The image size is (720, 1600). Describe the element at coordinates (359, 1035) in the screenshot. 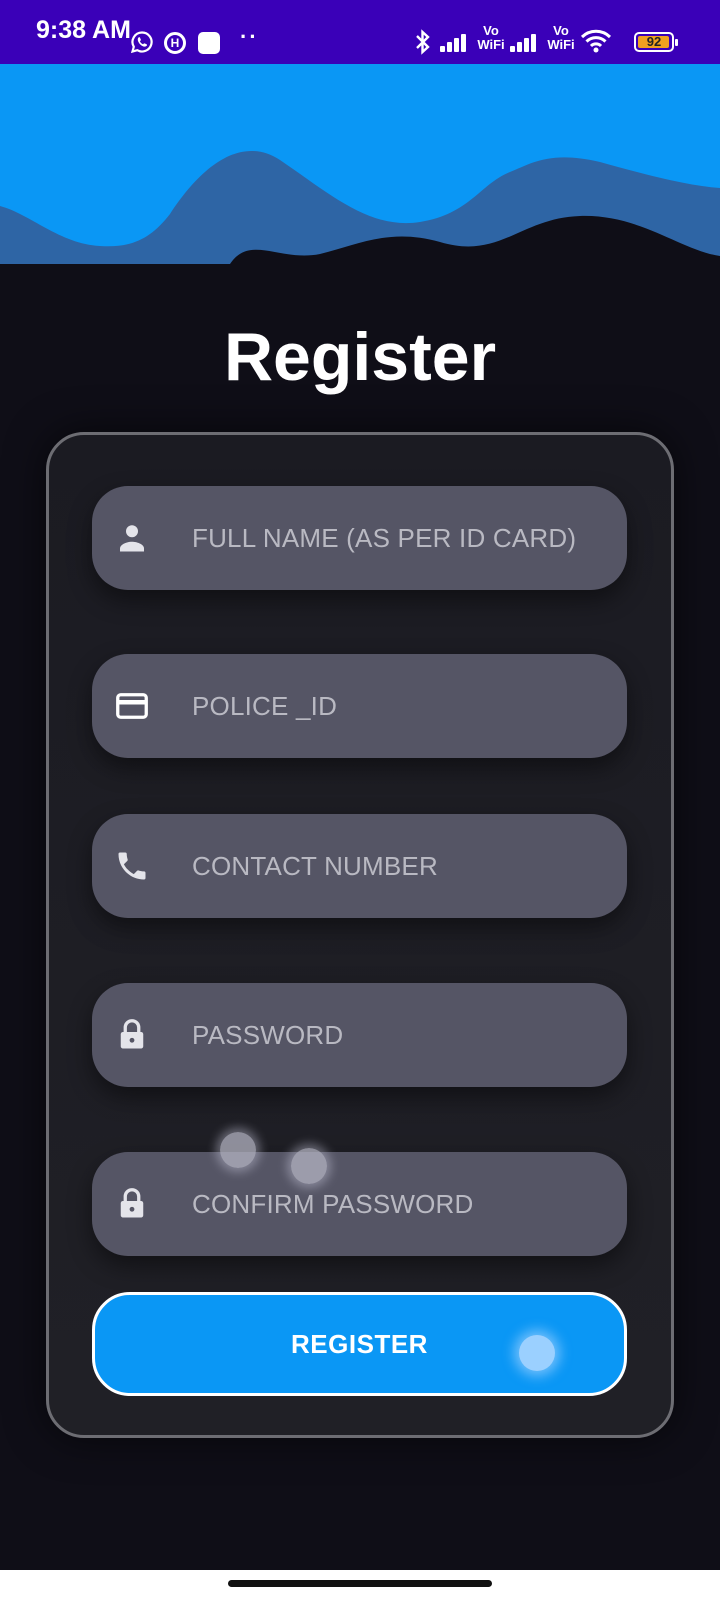

I see `password-input: PASSWORD` at that location.